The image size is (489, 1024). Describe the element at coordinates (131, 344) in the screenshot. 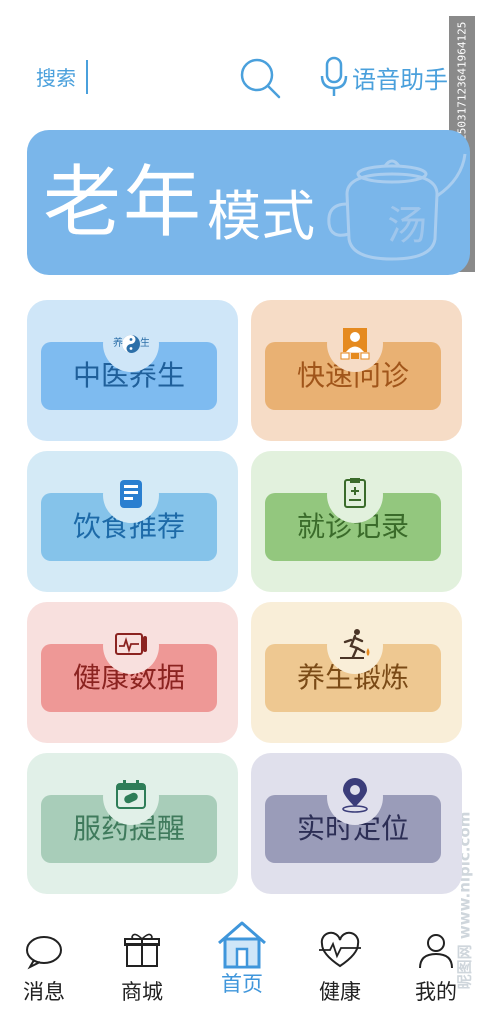

I see `taiji-icon: 养 生` at that location.